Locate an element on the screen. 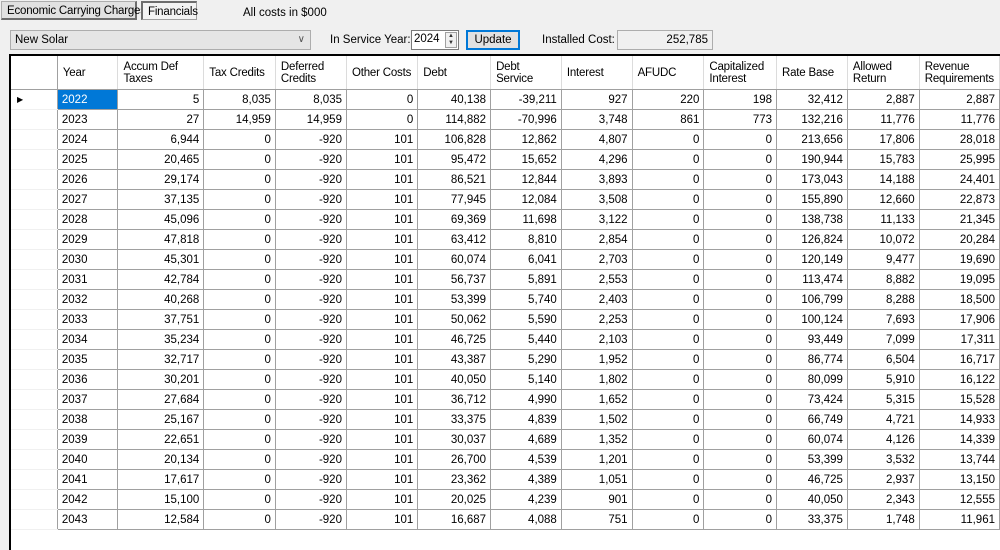 This screenshot has width=1000, height=550. grid-cell: 5,440 is located at coordinates (526, 339).